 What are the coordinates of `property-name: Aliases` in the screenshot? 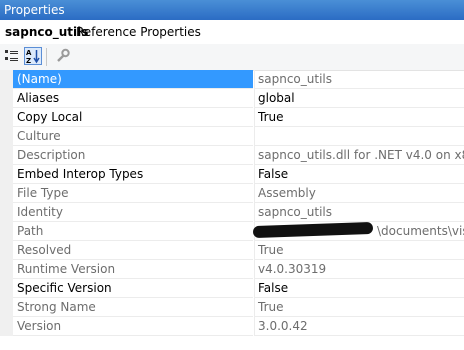 It's located at (133, 98).